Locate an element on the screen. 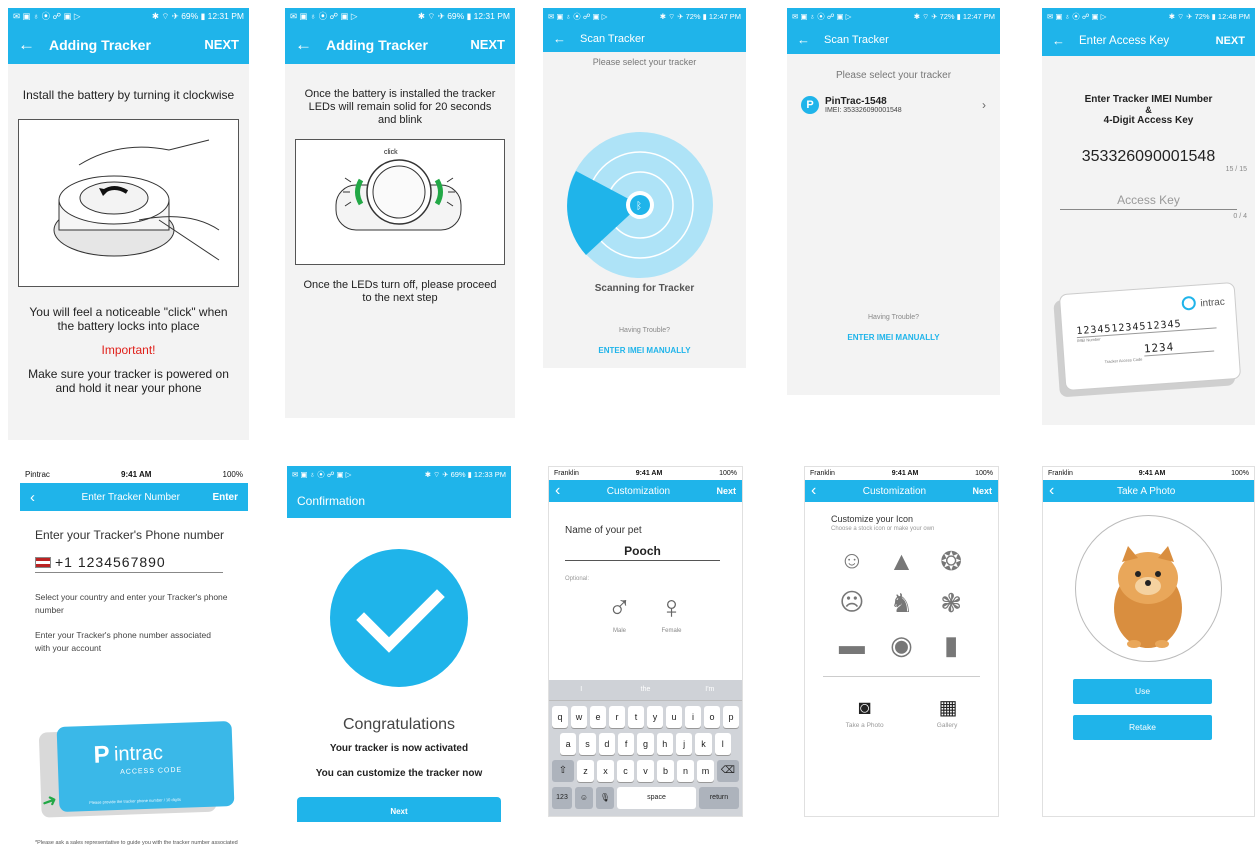 Image resolution: width=1258 pixels, height=852 pixels. app-bar-title: Customization is located at coordinates (894, 491).